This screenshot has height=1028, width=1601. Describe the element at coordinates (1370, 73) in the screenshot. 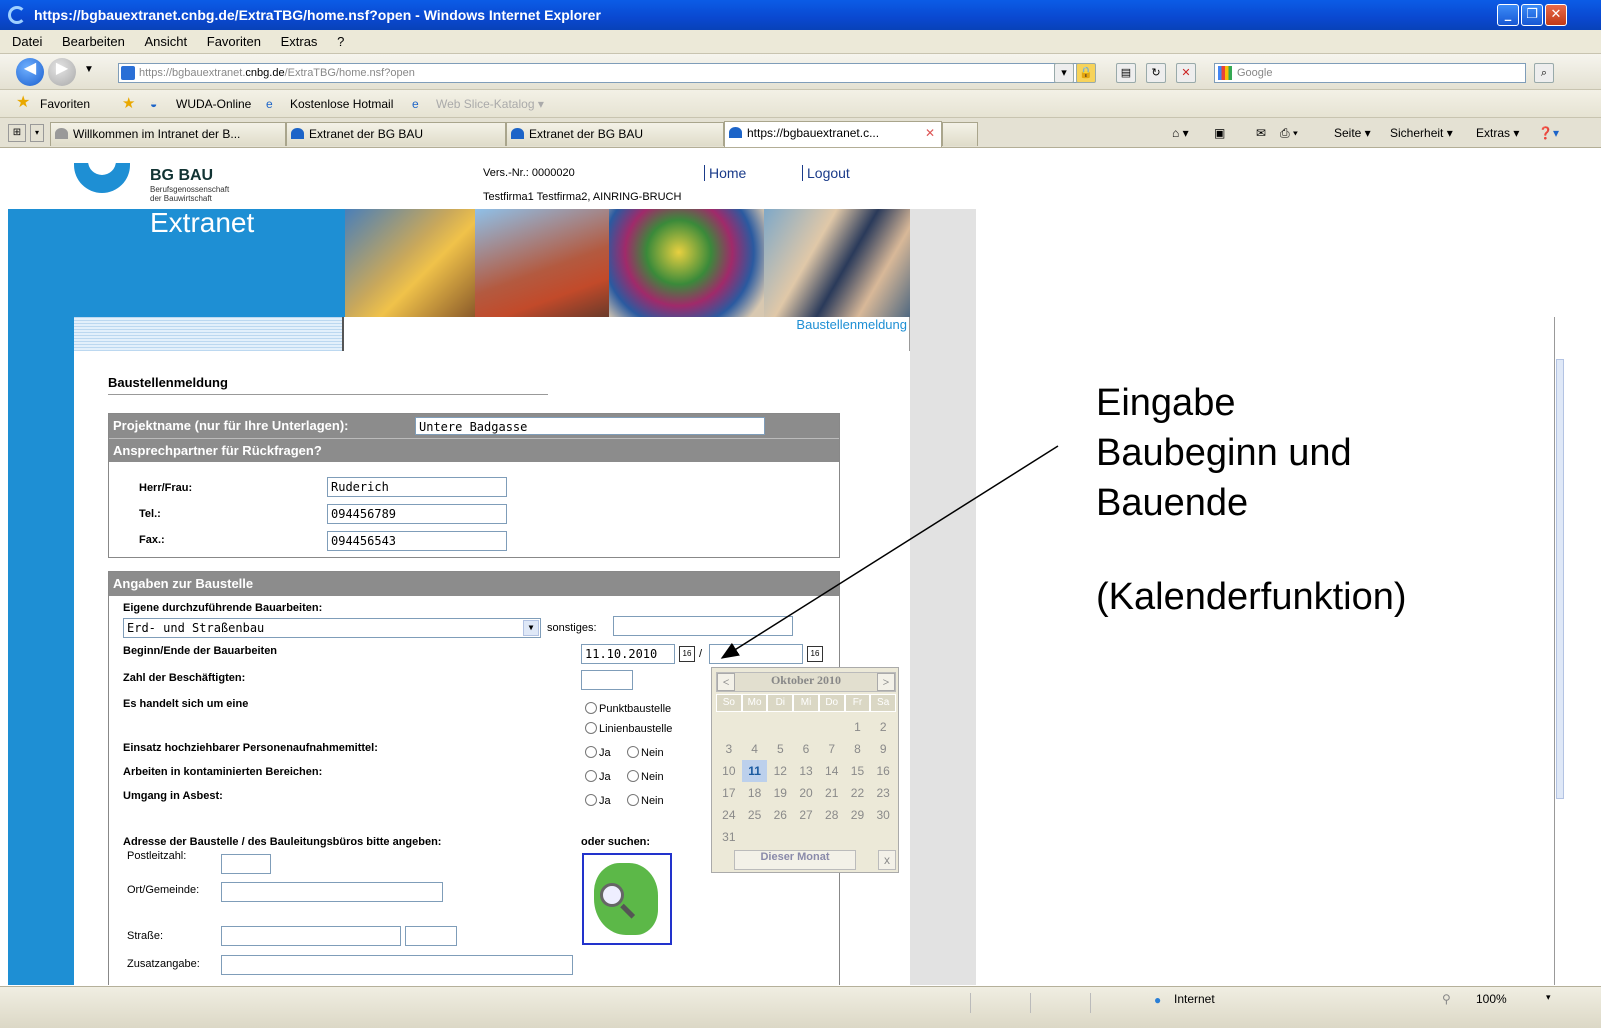

I see `search-input: Google` at that location.